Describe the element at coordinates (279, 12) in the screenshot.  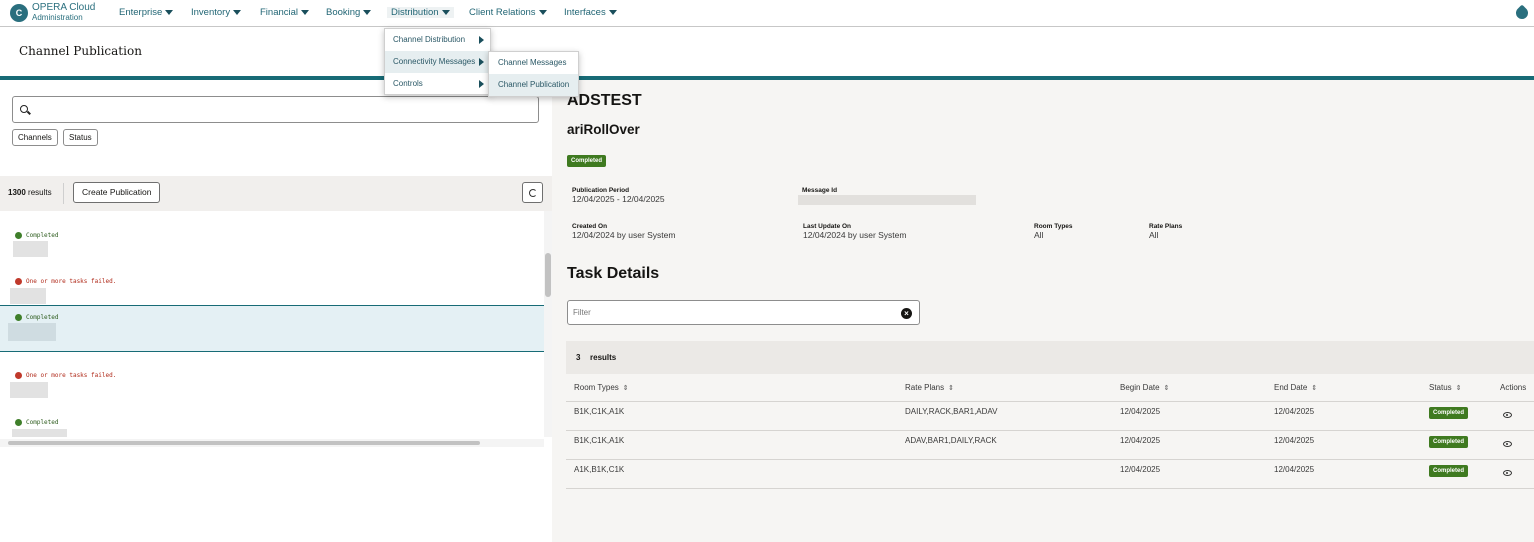
I see `nav-label: Financial` at that location.